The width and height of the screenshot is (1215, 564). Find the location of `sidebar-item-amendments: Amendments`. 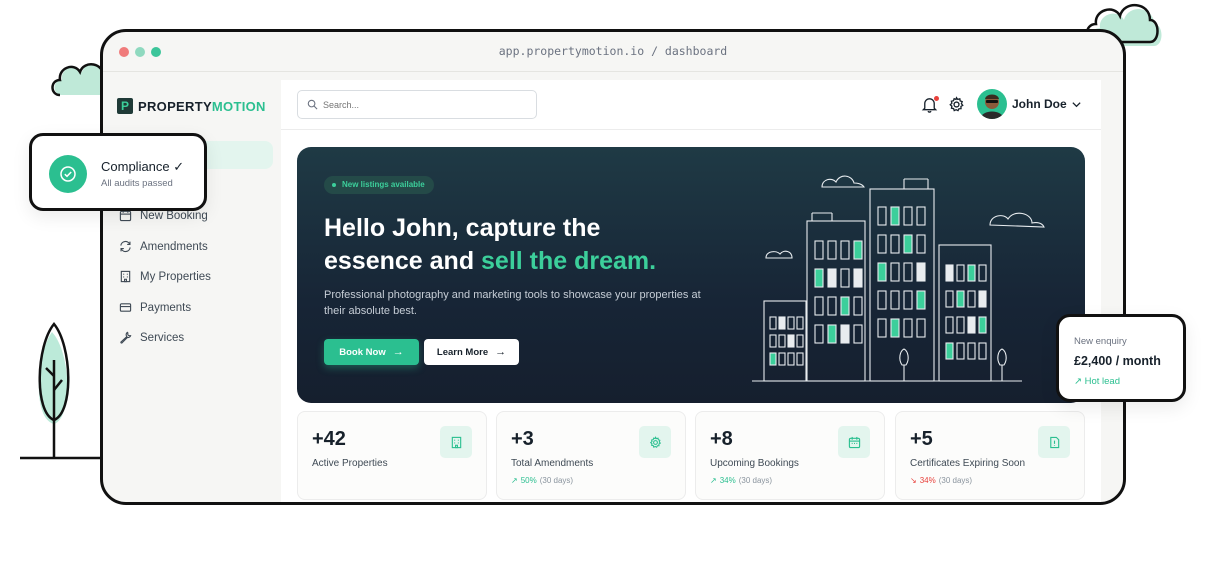

sidebar-item-amendments: Amendments is located at coordinates (163, 246).